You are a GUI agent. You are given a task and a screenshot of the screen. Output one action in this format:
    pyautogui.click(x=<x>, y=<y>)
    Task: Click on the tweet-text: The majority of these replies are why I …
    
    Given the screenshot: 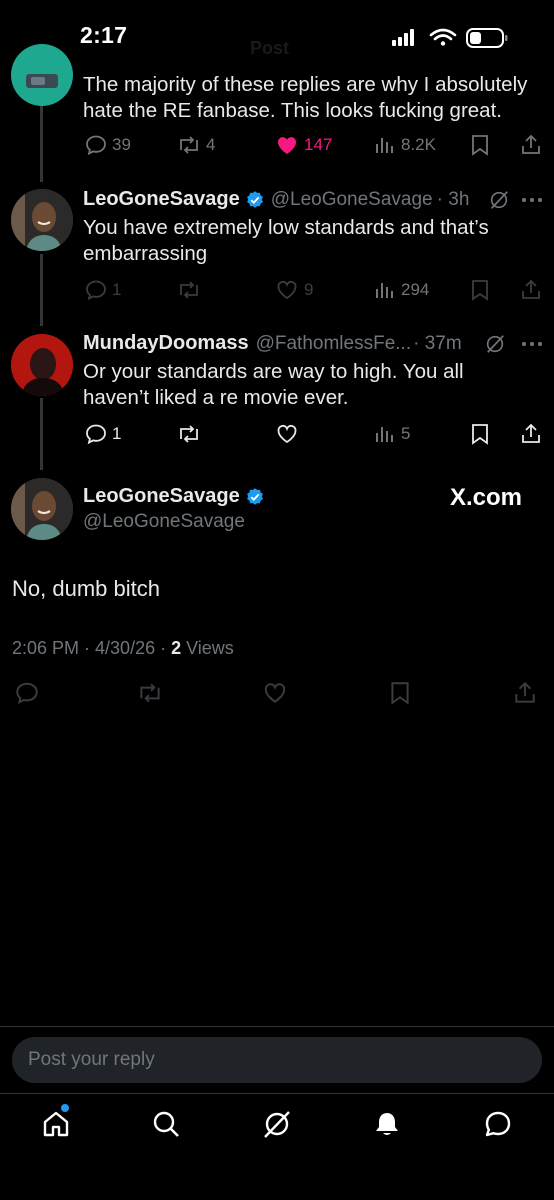 What is the action you would take?
    pyautogui.click(x=305, y=97)
    